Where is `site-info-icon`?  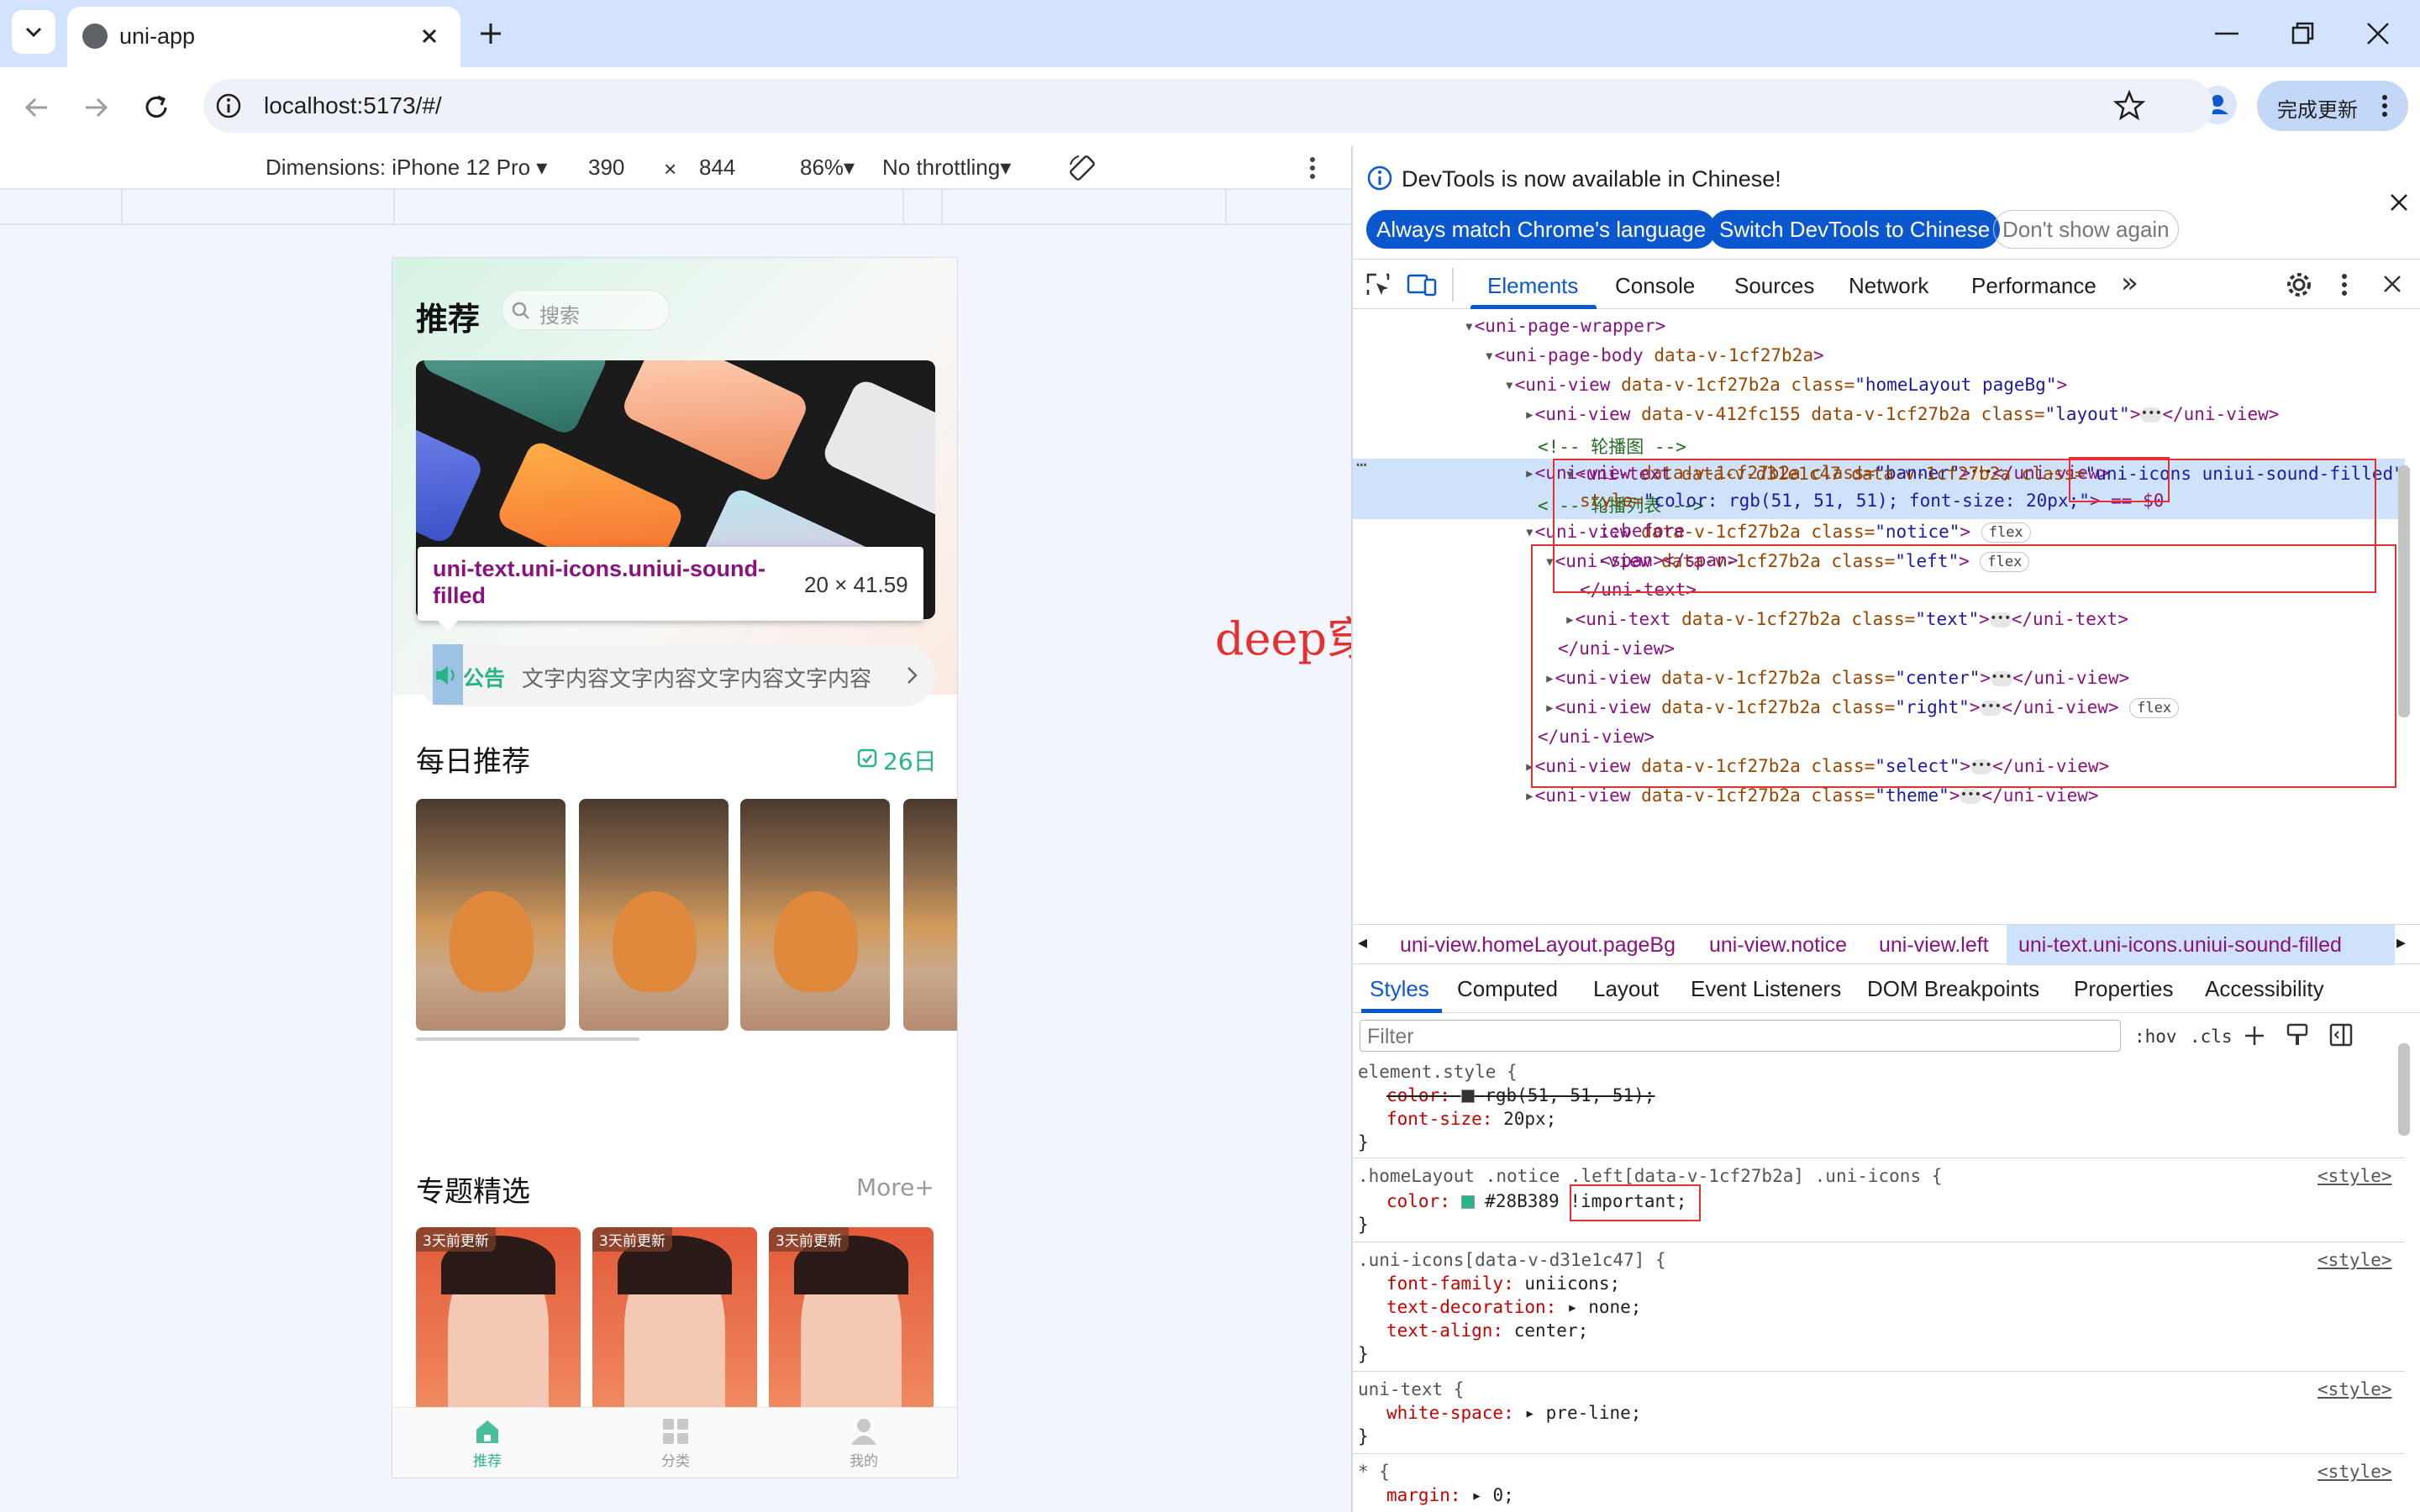
site-info-icon is located at coordinates (228, 106).